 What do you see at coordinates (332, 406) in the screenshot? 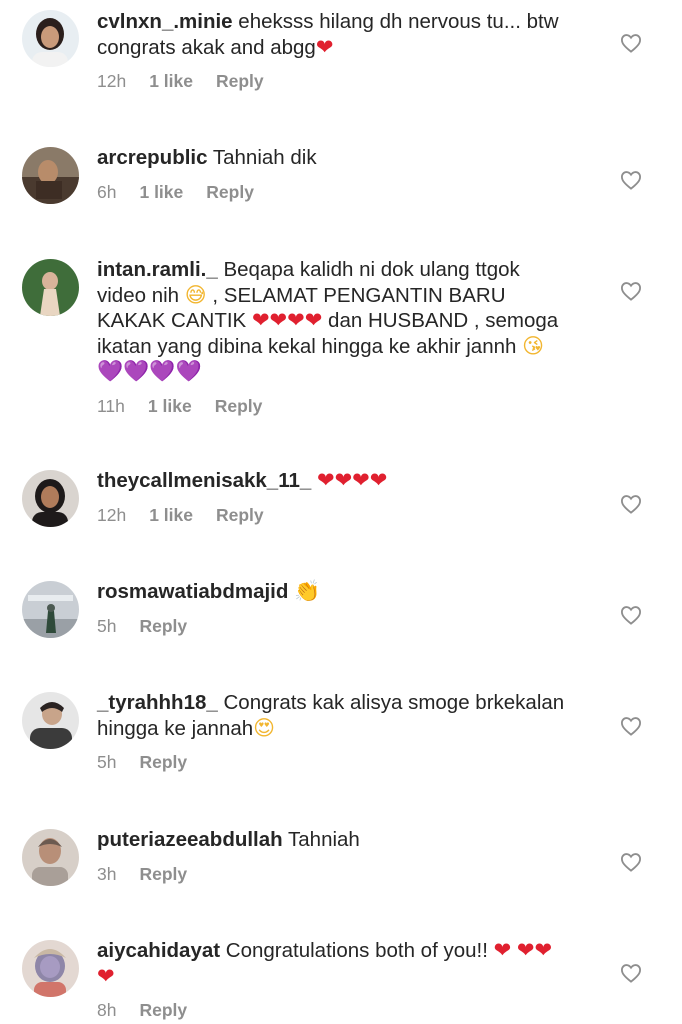
I see `comment-meta: 11h 1 like Reply` at bounding box center [332, 406].